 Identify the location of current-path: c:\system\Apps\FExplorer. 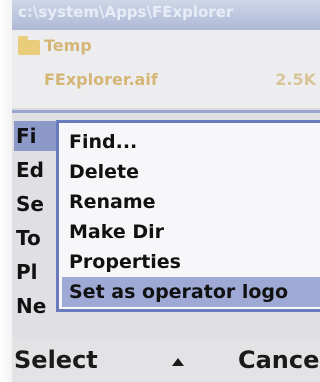
(126, 12).